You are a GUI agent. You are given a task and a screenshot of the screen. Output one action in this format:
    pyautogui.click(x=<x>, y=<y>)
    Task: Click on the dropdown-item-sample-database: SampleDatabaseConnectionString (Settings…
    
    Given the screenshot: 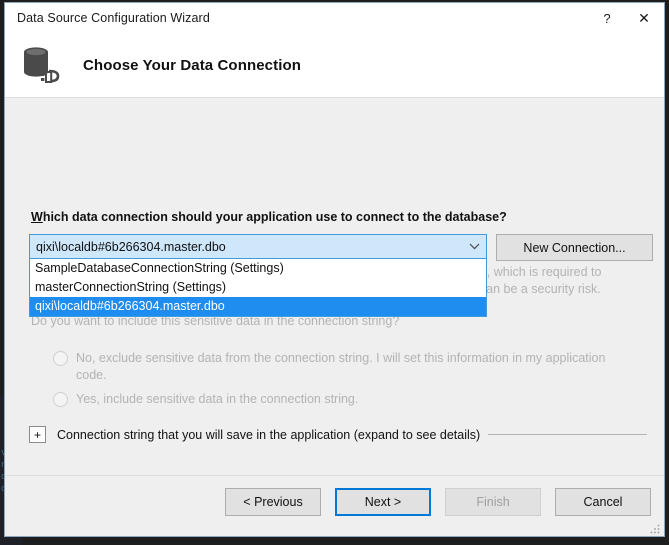 What is the action you would take?
    pyautogui.click(x=258, y=268)
    